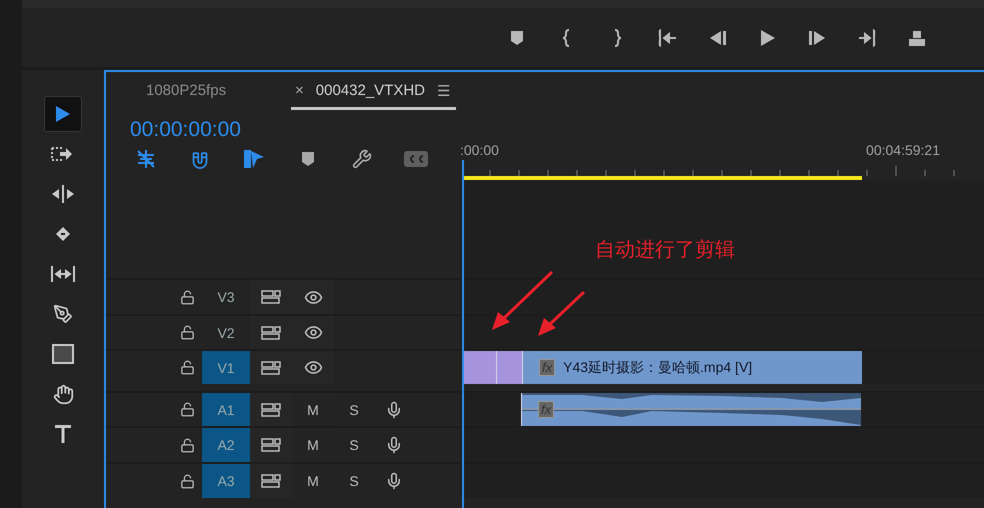  What do you see at coordinates (479, 150) in the screenshot?
I see `ruler-time-label: :00:00` at bounding box center [479, 150].